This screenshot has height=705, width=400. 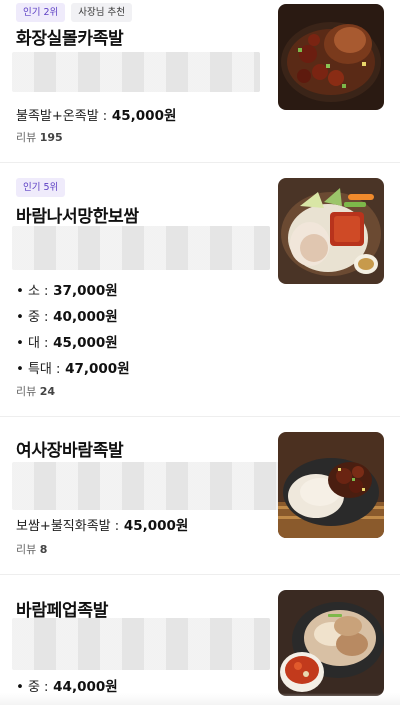 I want to click on price-label: 불족발+온족발 :, so click(x=62, y=116).